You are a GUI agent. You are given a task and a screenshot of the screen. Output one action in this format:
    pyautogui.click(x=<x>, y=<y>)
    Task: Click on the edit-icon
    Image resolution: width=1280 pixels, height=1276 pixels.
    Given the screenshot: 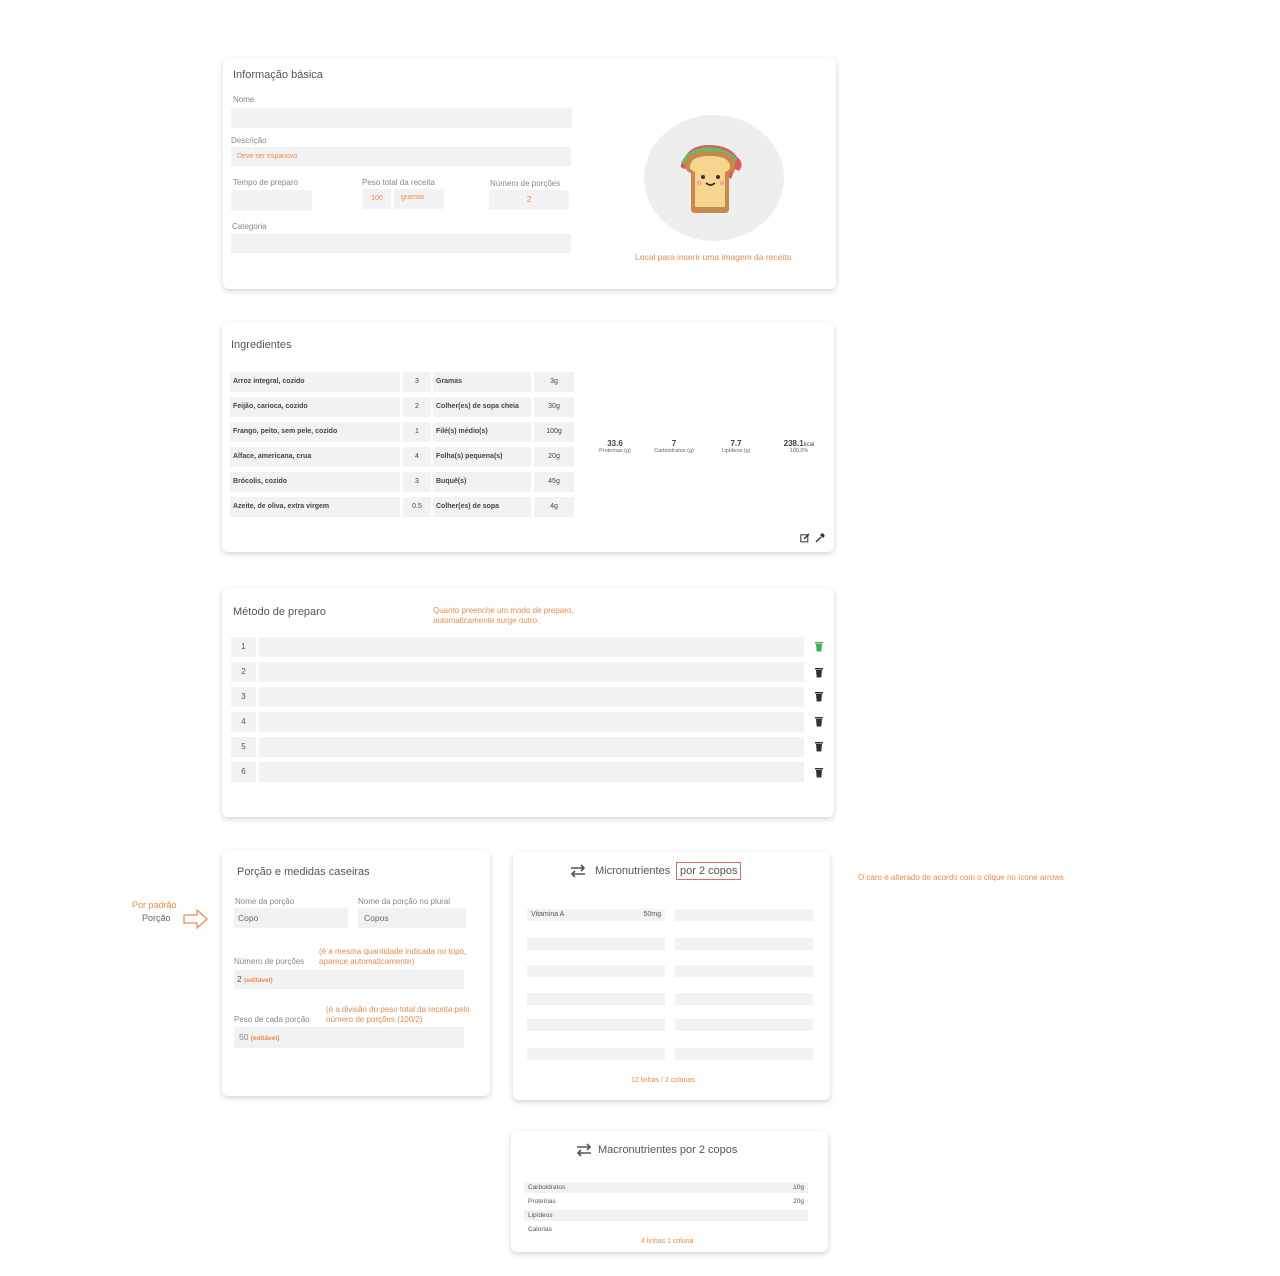 What is the action you would take?
    pyautogui.click(x=805, y=538)
    